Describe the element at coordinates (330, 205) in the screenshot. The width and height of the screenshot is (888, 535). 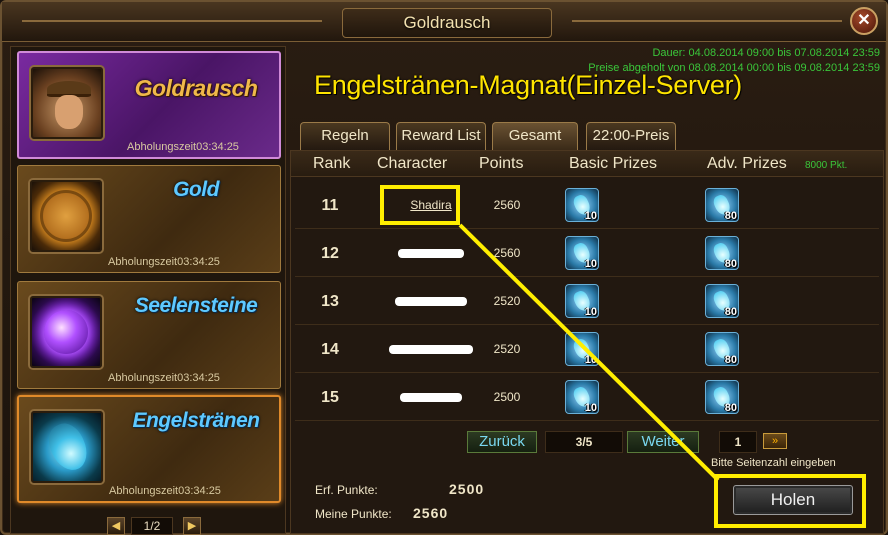
I see `row-rank: 11` at that location.